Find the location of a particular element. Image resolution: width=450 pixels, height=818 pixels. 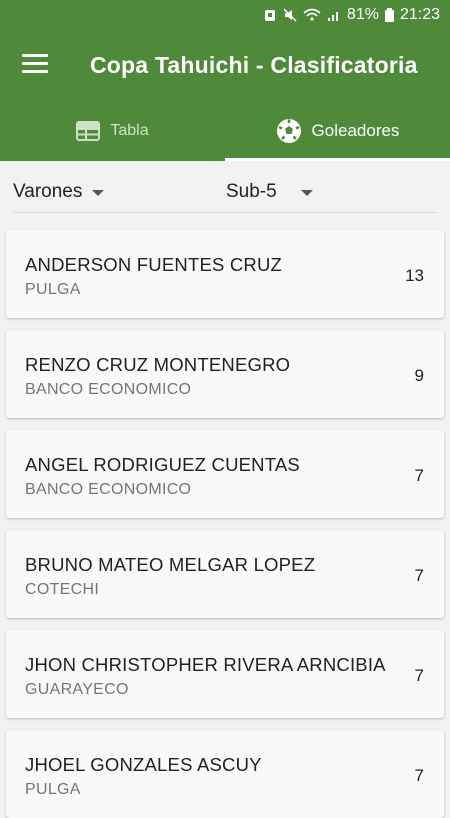

scorer-card: RENZO CRUZ MONTENEGRO BANCO ECONOMICO 9 is located at coordinates (225, 374).